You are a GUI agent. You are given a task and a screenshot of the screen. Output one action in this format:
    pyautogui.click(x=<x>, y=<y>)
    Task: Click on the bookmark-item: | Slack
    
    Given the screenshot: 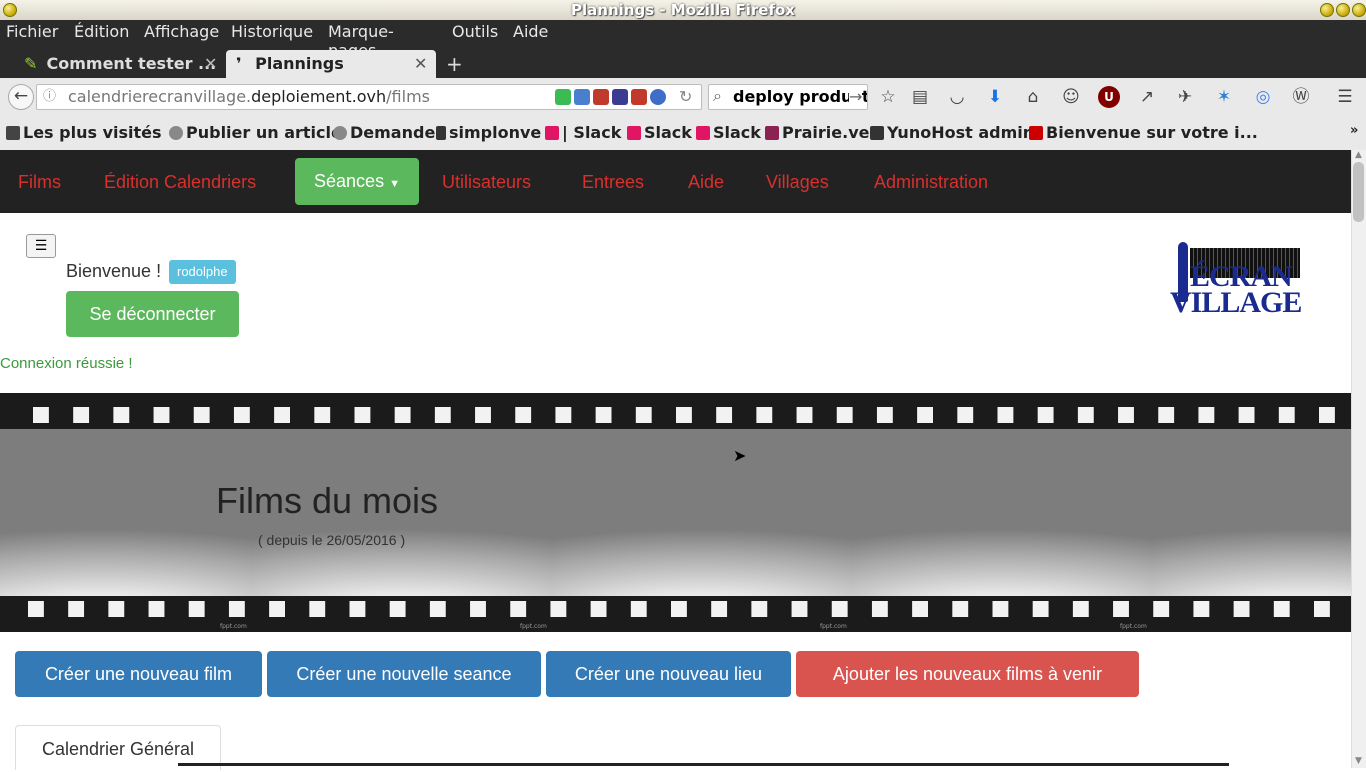 What is the action you would take?
    pyautogui.click(x=583, y=132)
    